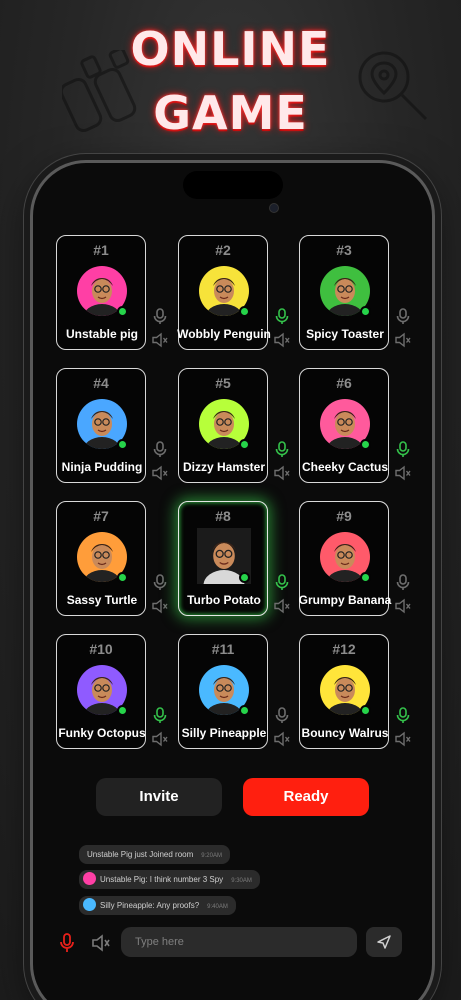 This screenshot has width=461, height=1000. I want to click on player-name: Turbo Potato, so click(224, 600).